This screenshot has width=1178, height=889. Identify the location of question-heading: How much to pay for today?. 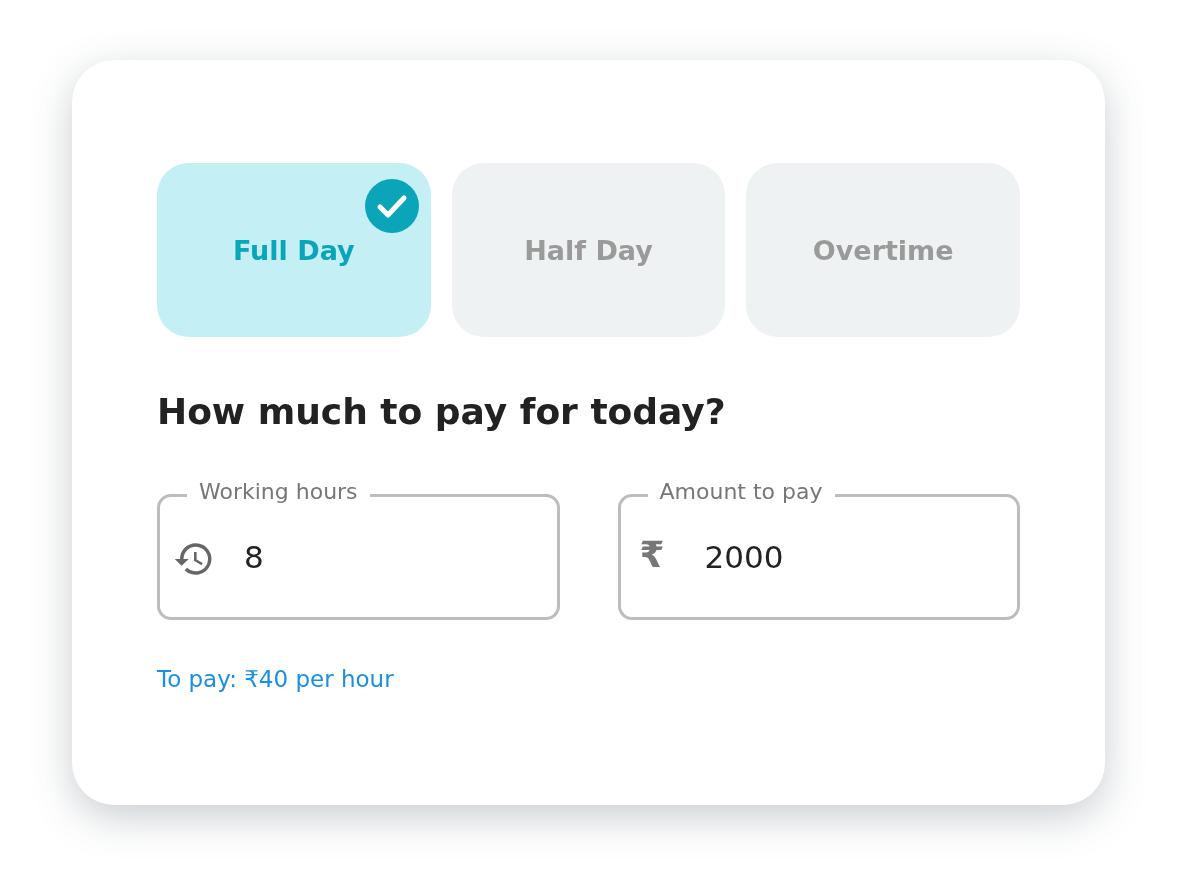
(442, 411).